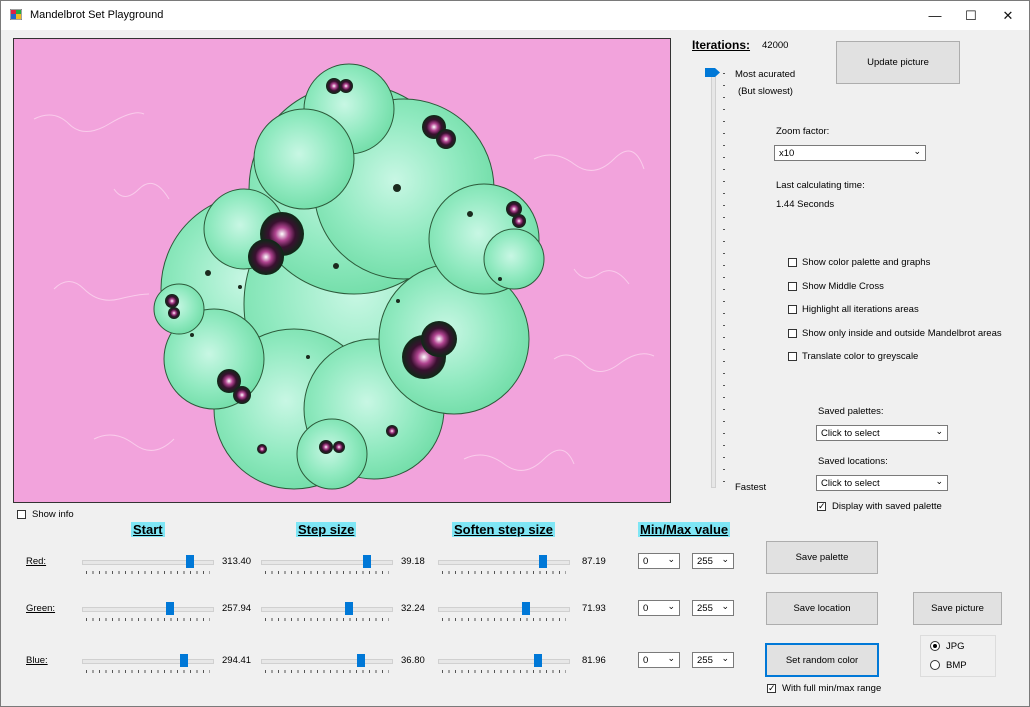 The height and width of the screenshot is (707, 1030). Describe the element at coordinates (327, 619) in the screenshot. I see `green-step-slider-ticks` at that location.